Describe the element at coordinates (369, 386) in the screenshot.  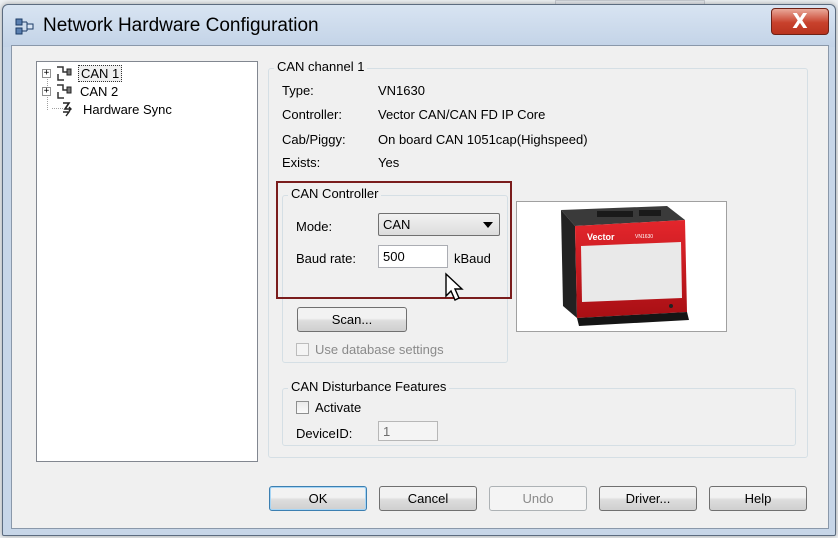
I see `disturbance-title: CAN Disturbance Features` at that location.